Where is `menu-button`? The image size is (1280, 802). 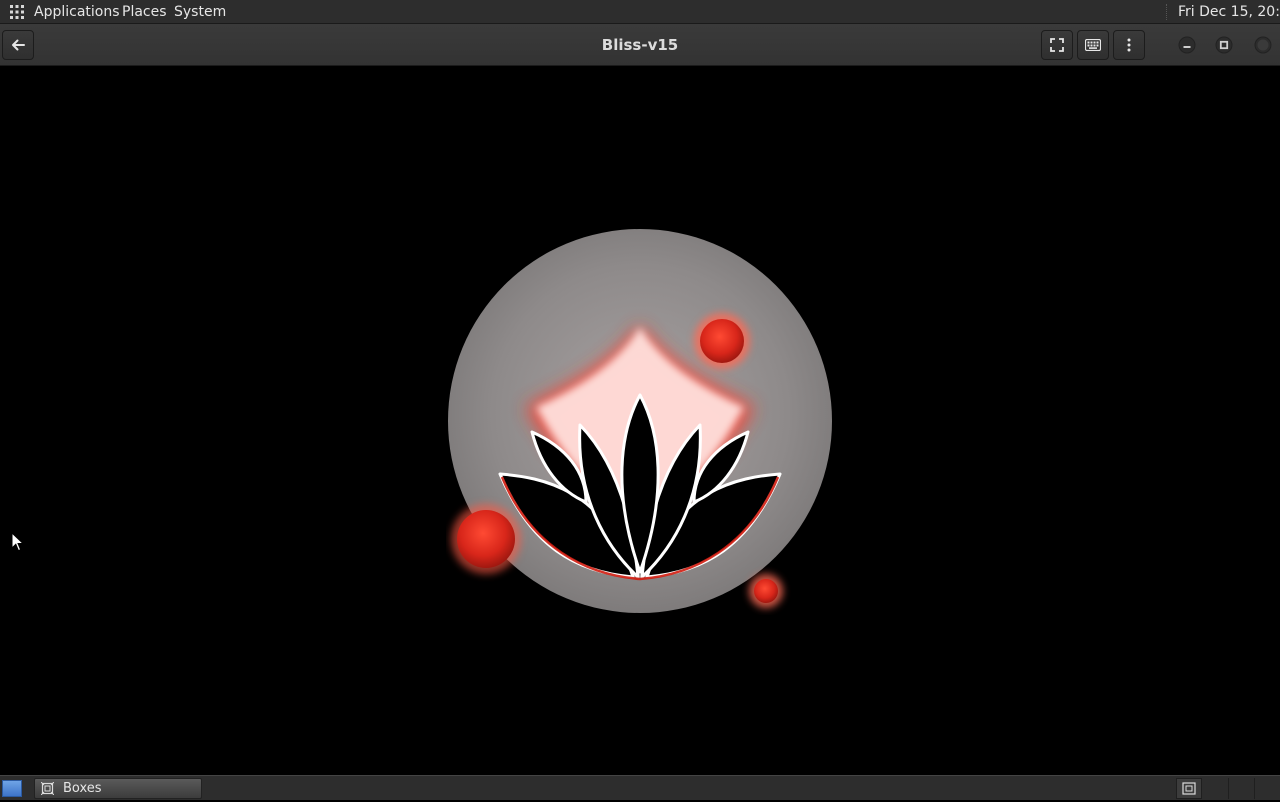 menu-button is located at coordinates (1129, 45).